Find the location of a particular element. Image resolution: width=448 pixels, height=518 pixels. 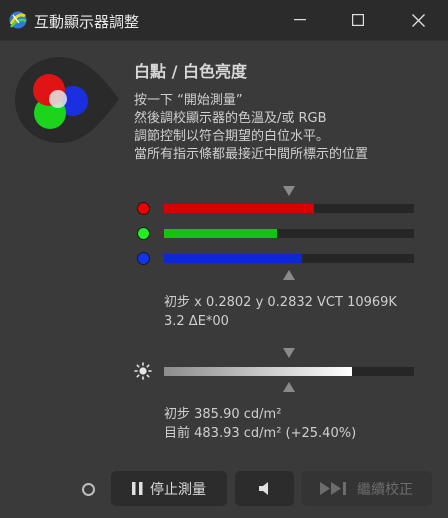

color-readout-delta: 3.2 ΔE*00 is located at coordinates (196, 321).